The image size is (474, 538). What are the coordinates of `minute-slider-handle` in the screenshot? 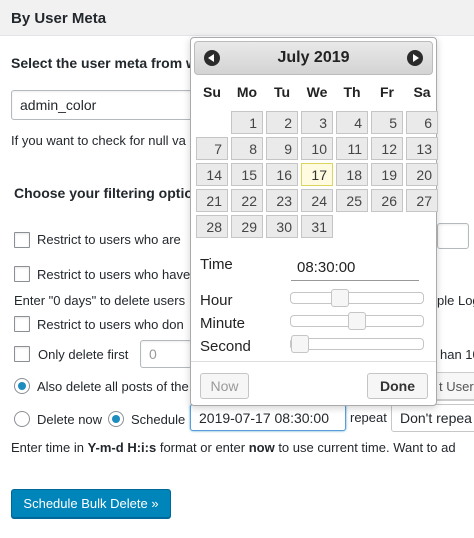 It's located at (357, 321).